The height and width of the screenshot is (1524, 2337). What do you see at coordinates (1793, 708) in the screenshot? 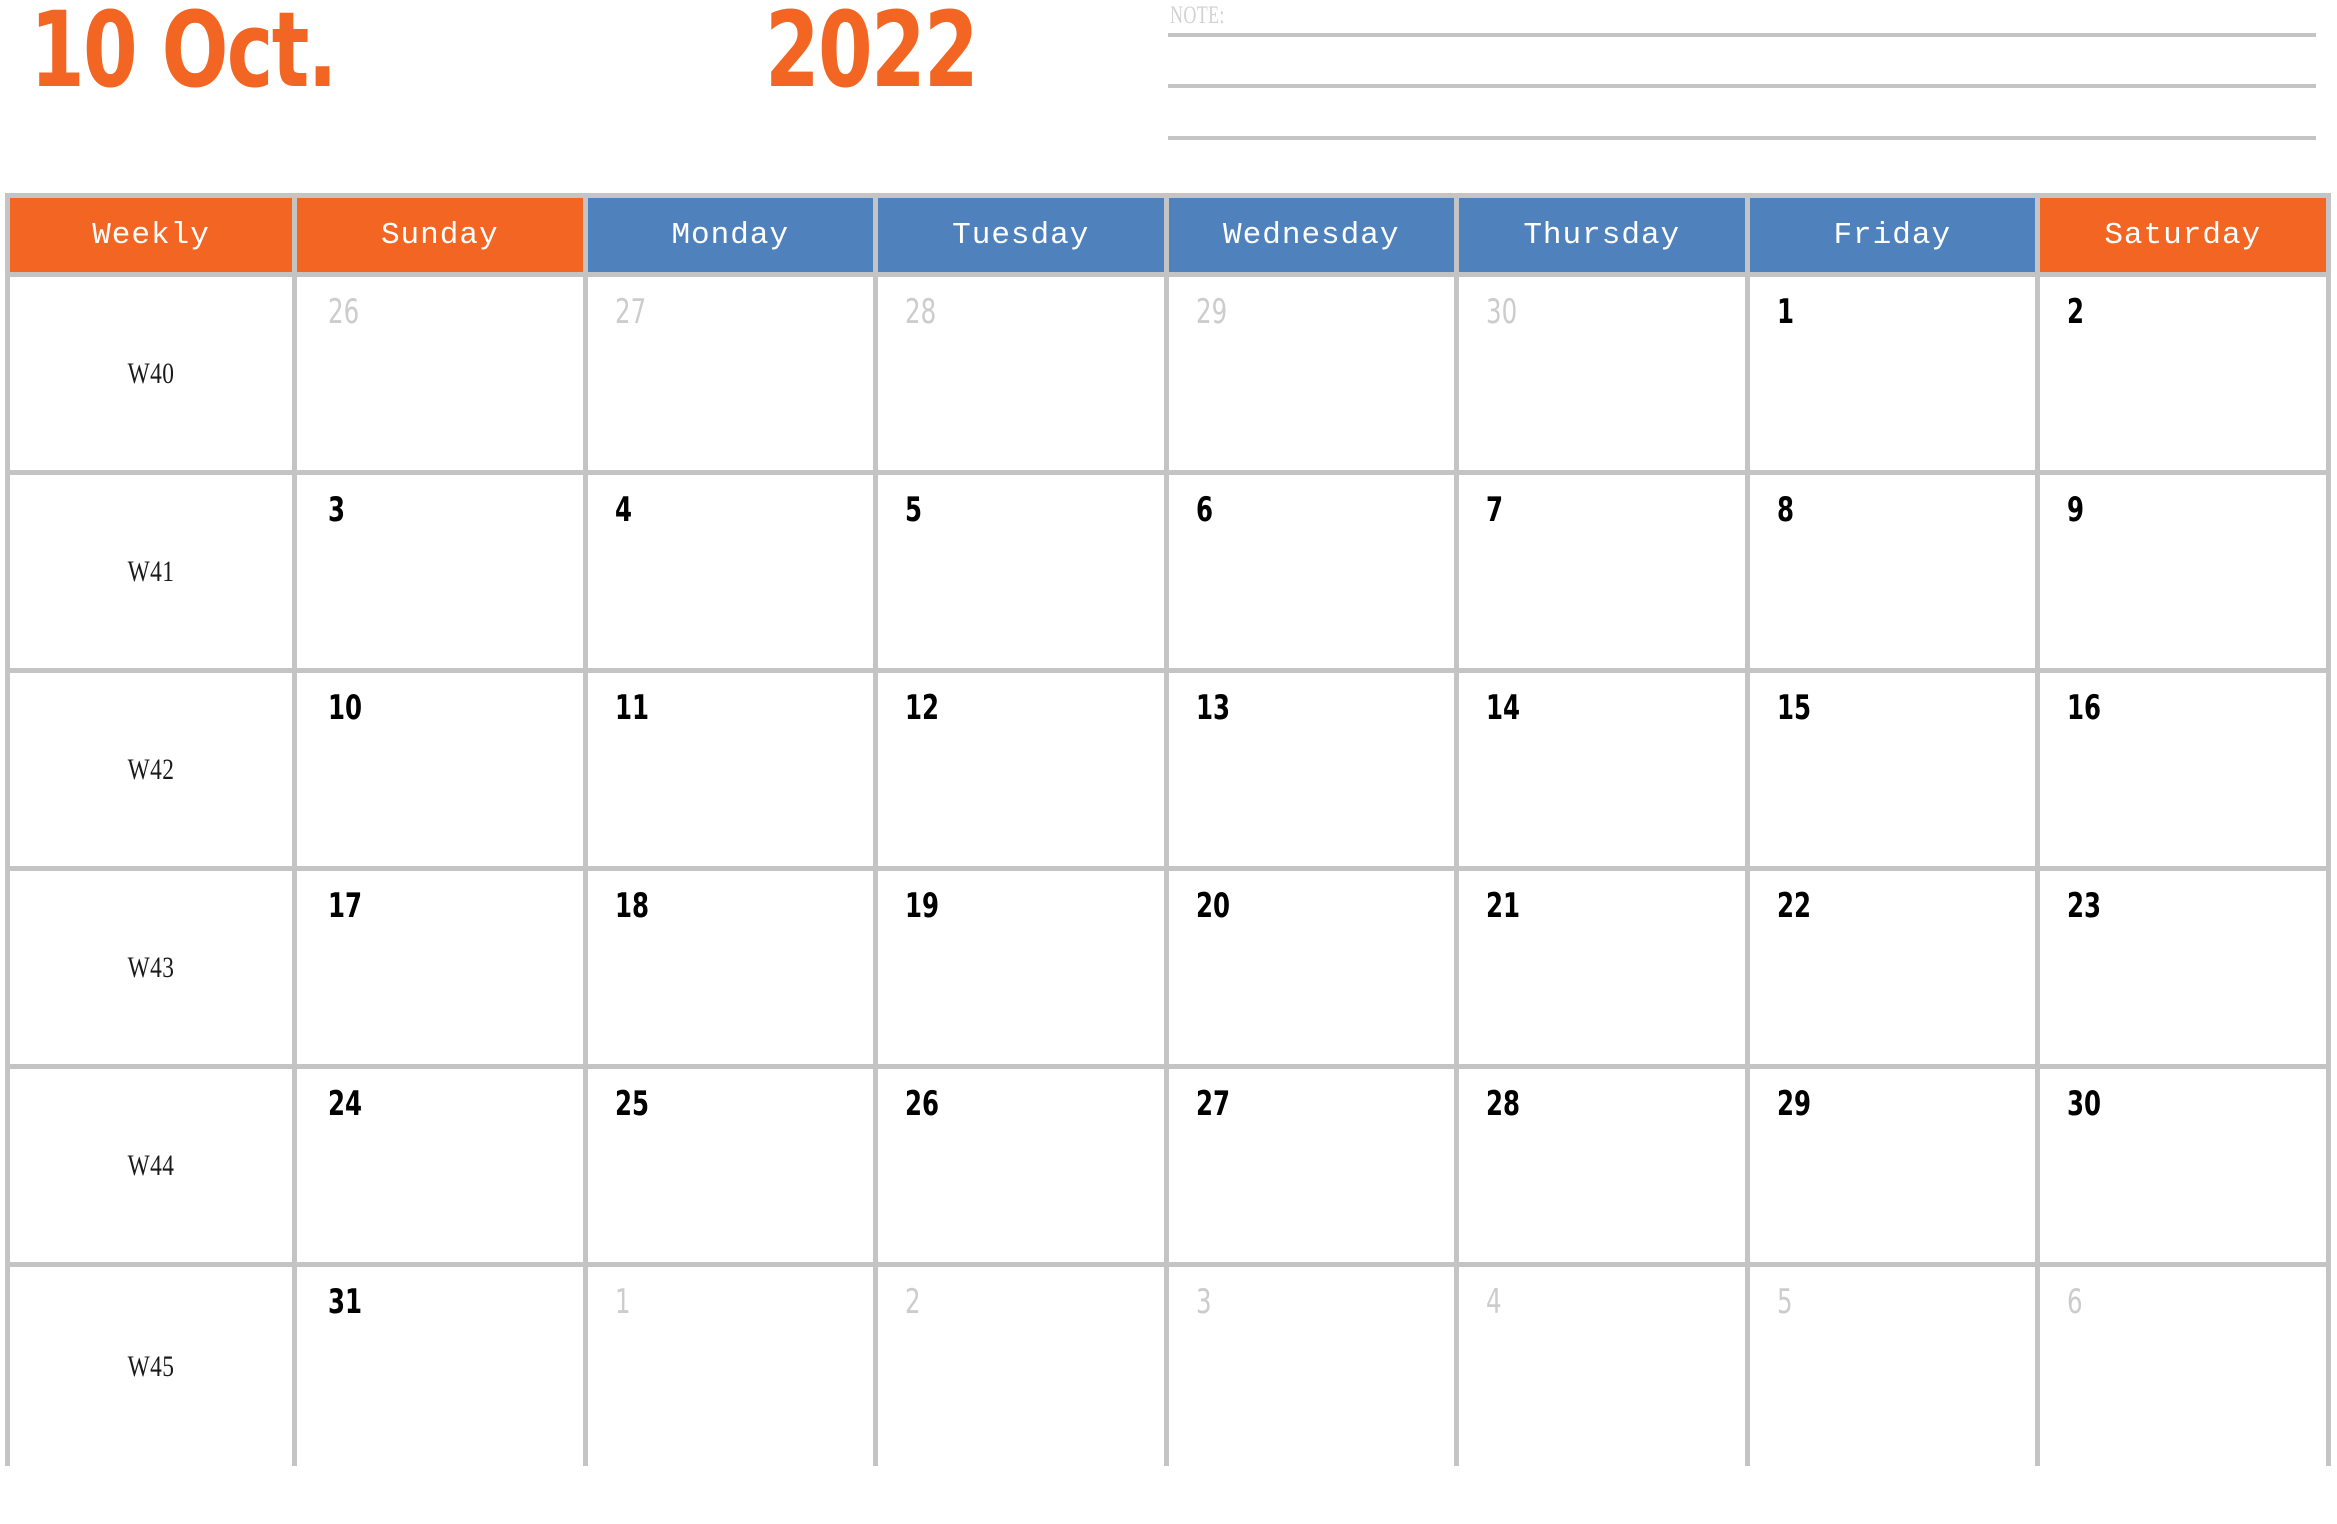
I see `day-number: 15` at bounding box center [1793, 708].